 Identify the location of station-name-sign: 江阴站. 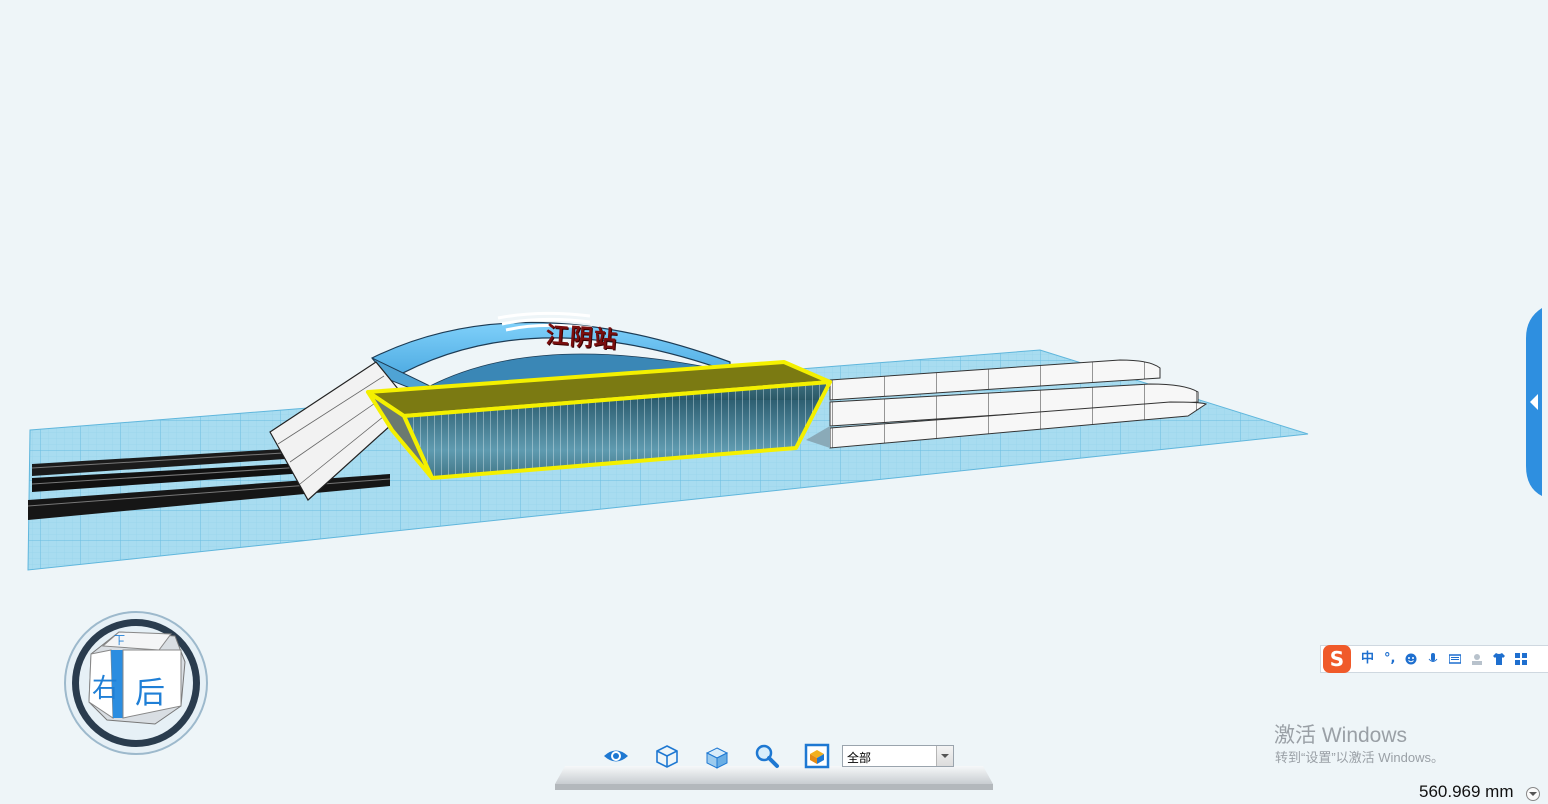
(581, 337).